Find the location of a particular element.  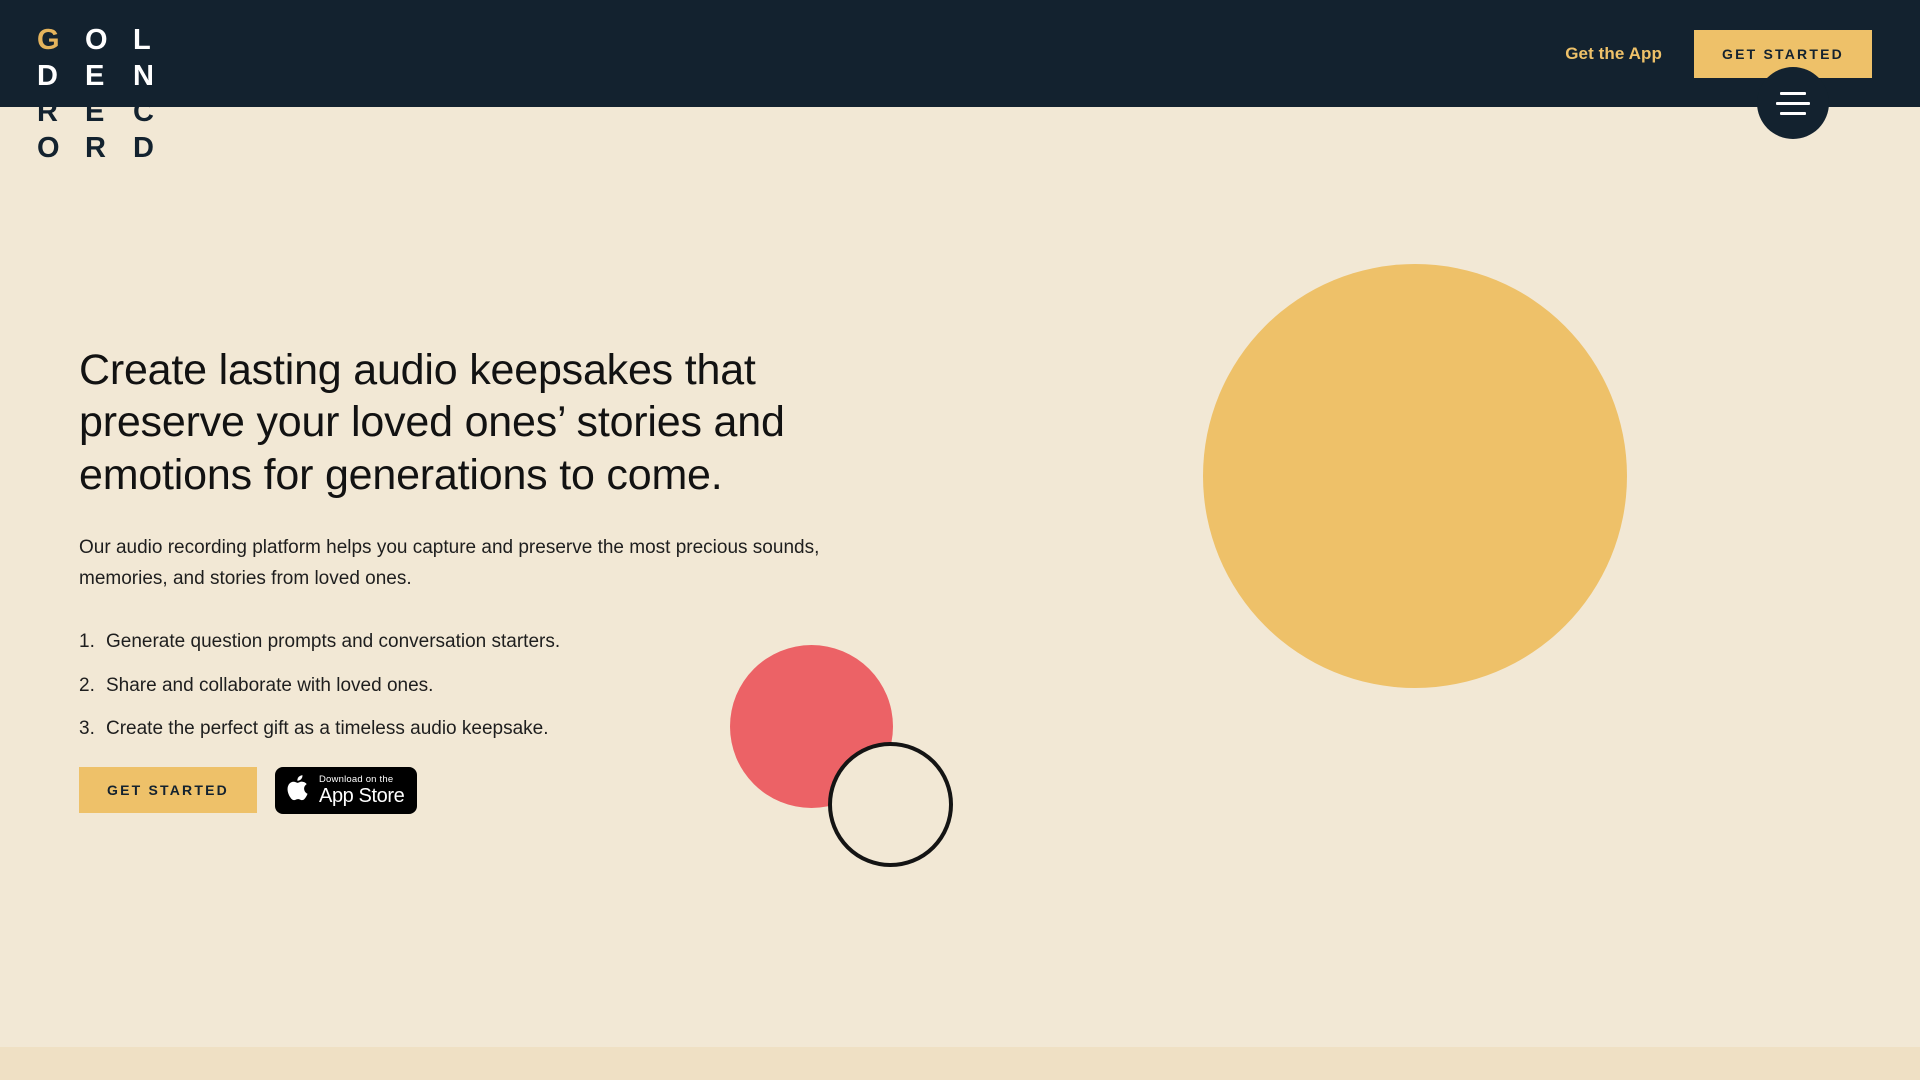

hamburger-icon-bar-middle is located at coordinates (1793, 103).